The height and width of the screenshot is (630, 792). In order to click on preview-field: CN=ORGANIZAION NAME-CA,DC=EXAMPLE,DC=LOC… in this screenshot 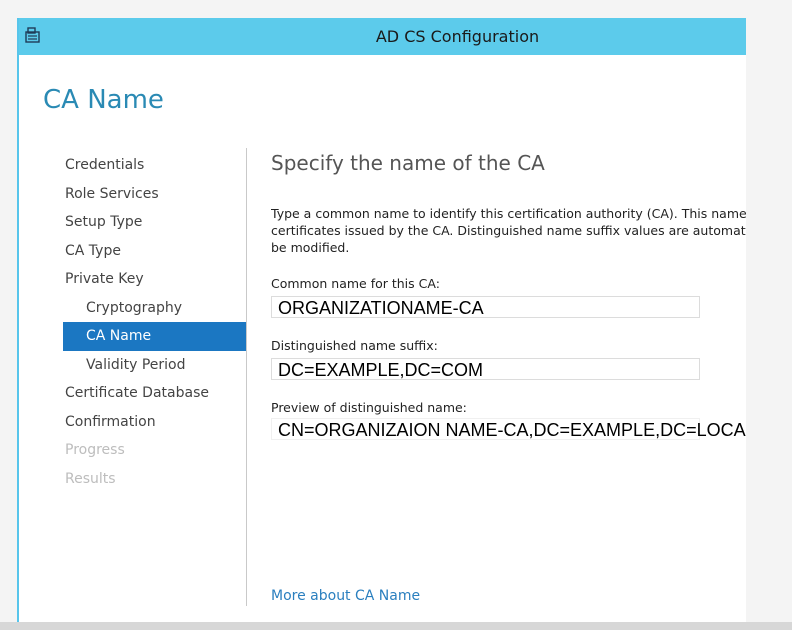, I will do `click(508, 429)`.